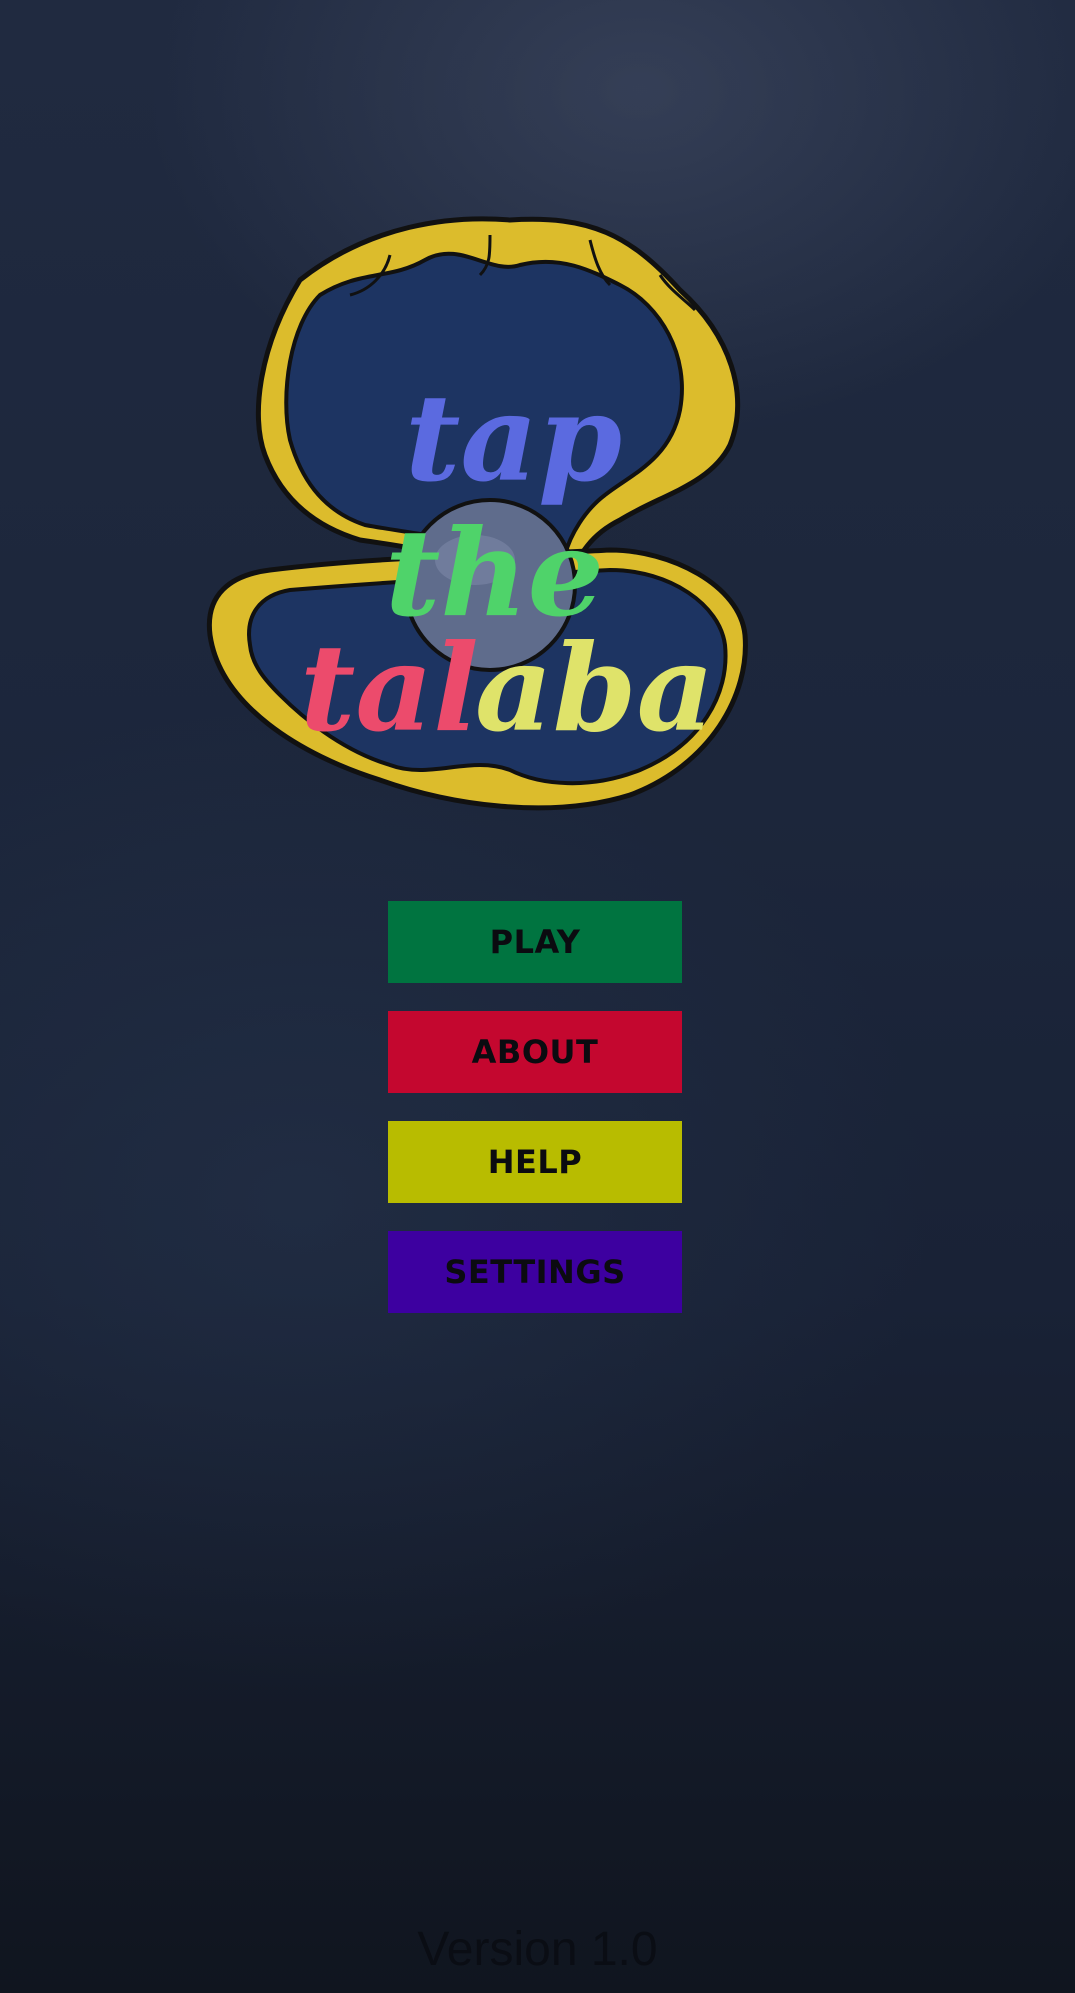 Image resolution: width=1075 pixels, height=1993 pixels. I want to click on logo-word-aba: aba, so click(594, 688).